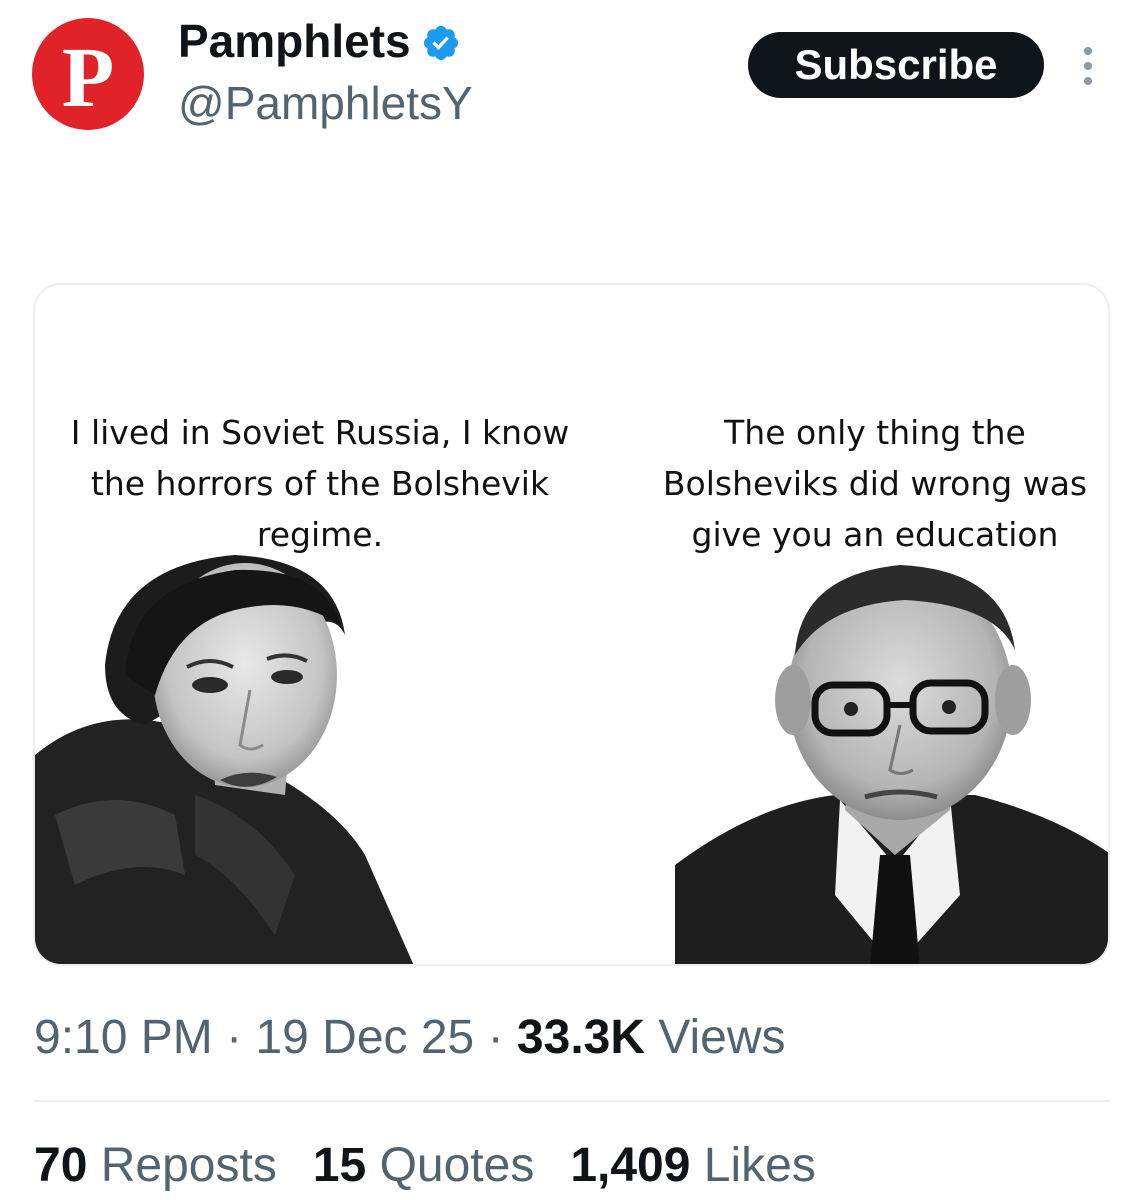  I want to click on author-name-row: Pamphlets, so click(319, 41).